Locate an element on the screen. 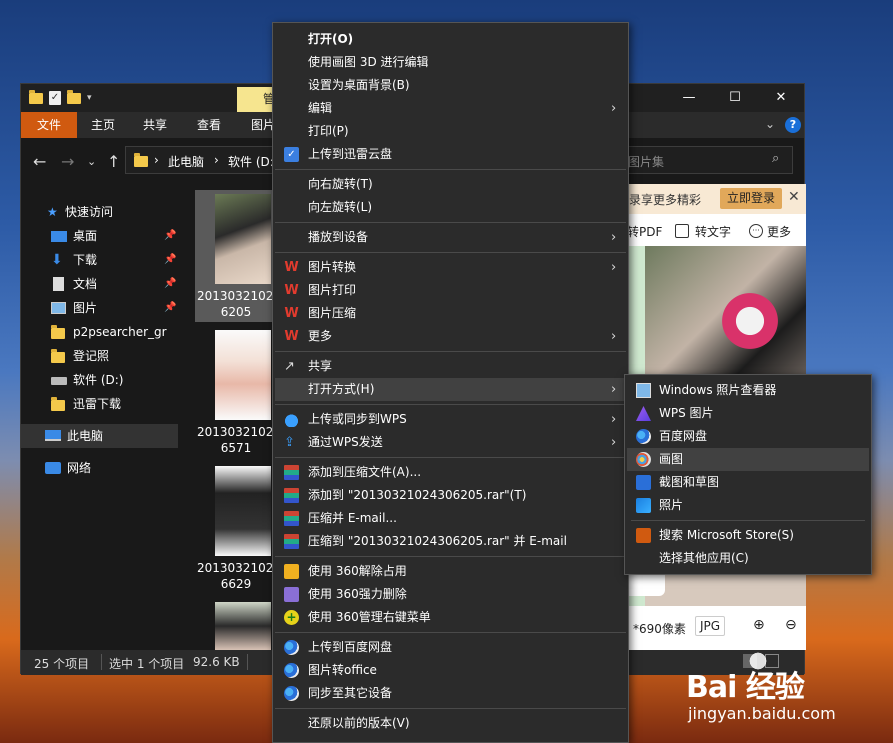 This screenshot has width=893, height=743. close-button: ✕ is located at coordinates (781, 98).